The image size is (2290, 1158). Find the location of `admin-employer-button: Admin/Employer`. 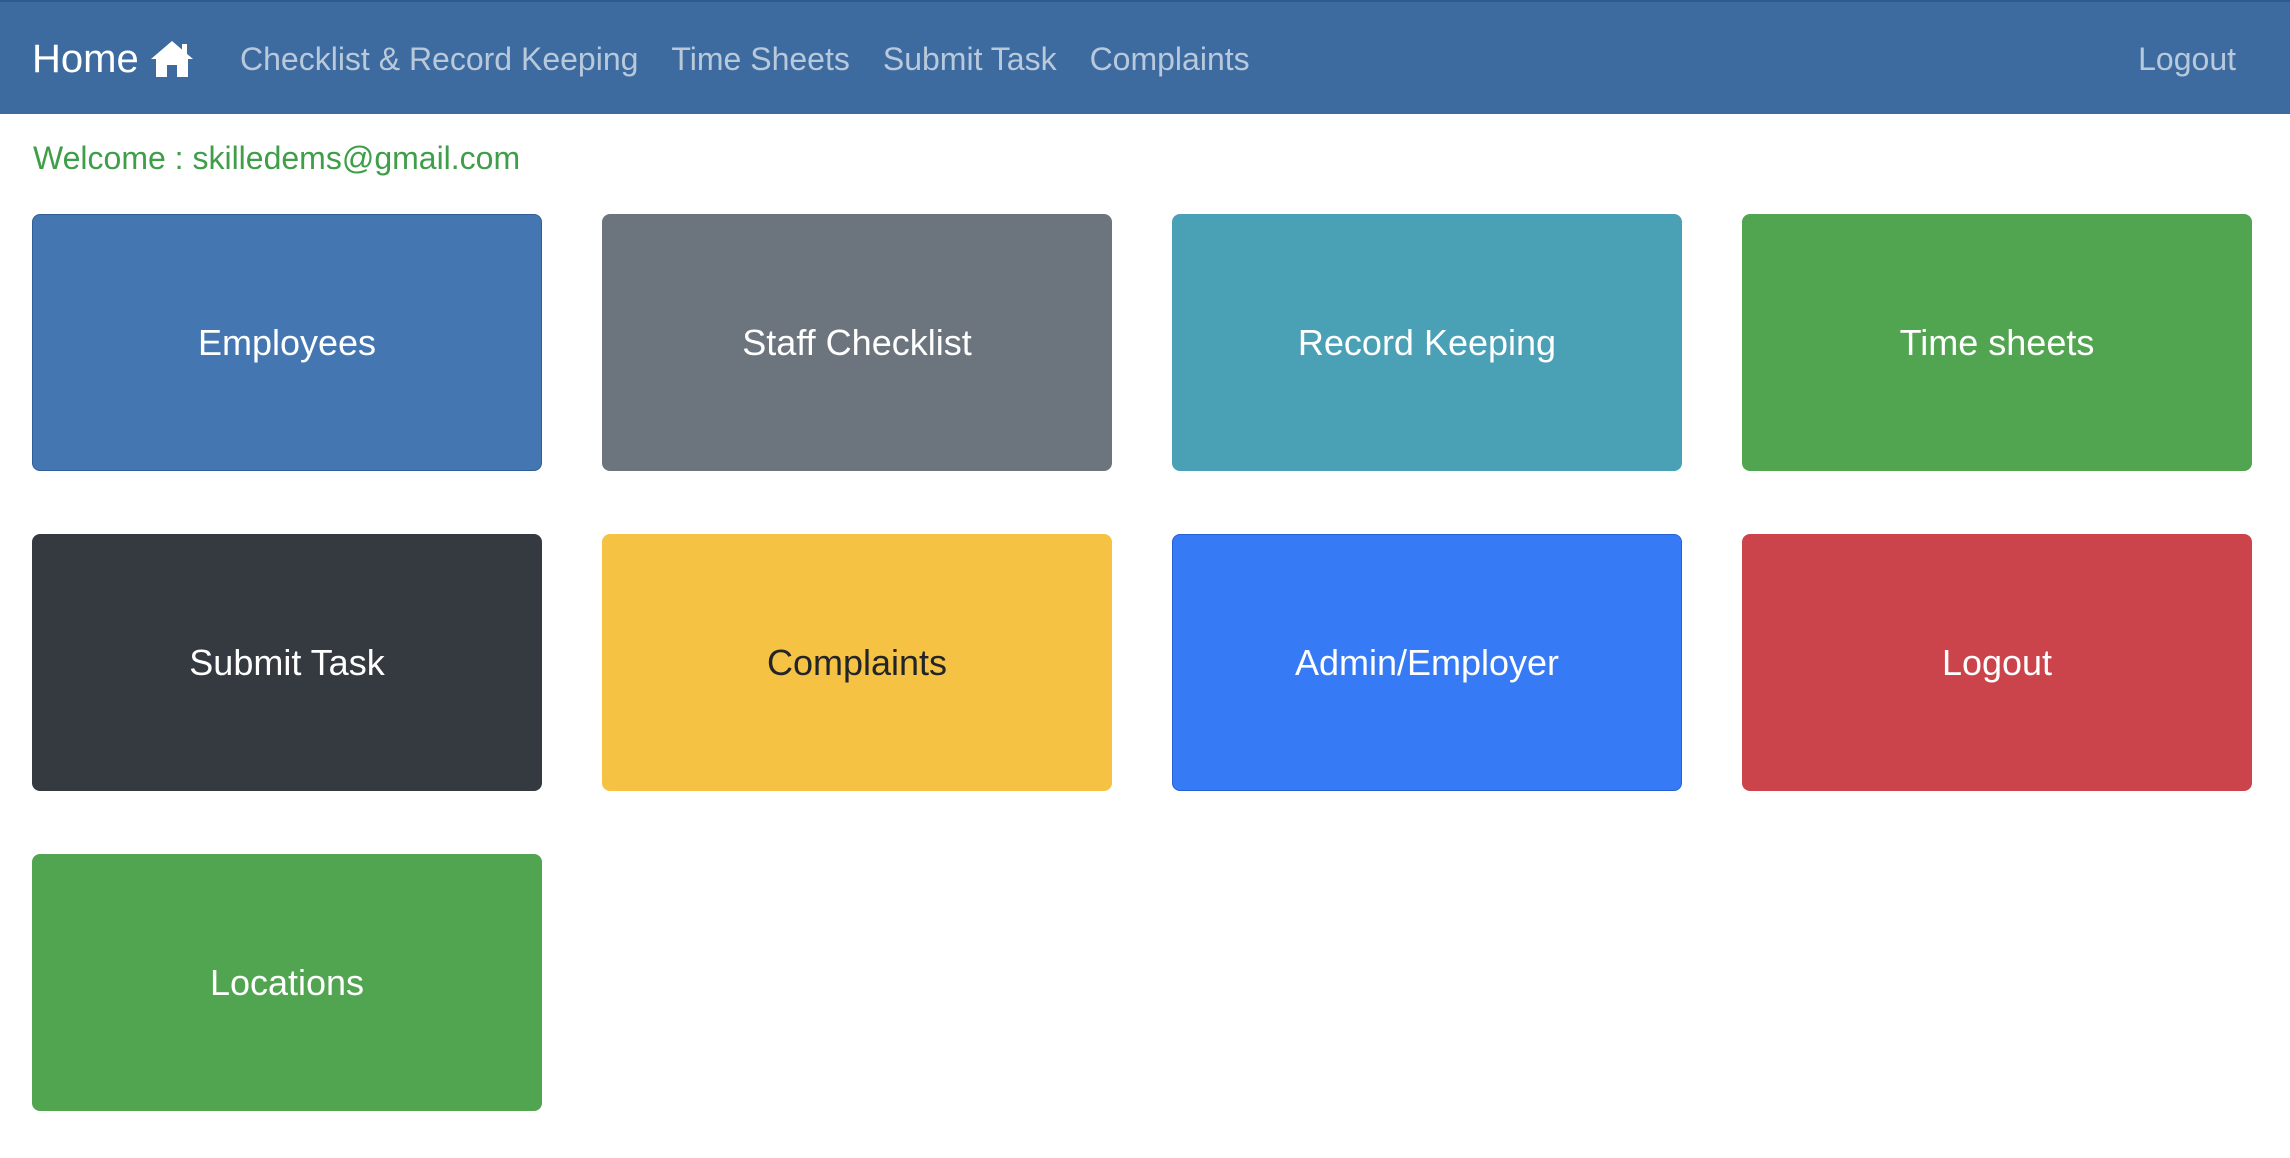

admin-employer-button: Admin/Employer is located at coordinates (1427, 662).